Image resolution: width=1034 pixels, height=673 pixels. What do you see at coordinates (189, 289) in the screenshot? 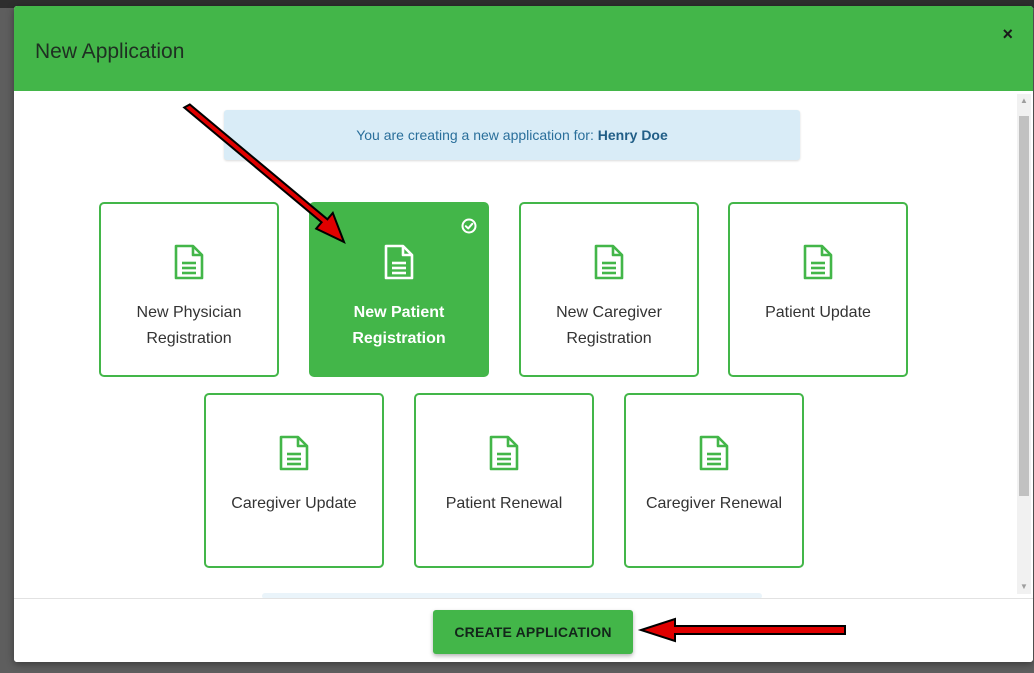
I see `tile-new-physician-registration: New Physician Registration` at bounding box center [189, 289].